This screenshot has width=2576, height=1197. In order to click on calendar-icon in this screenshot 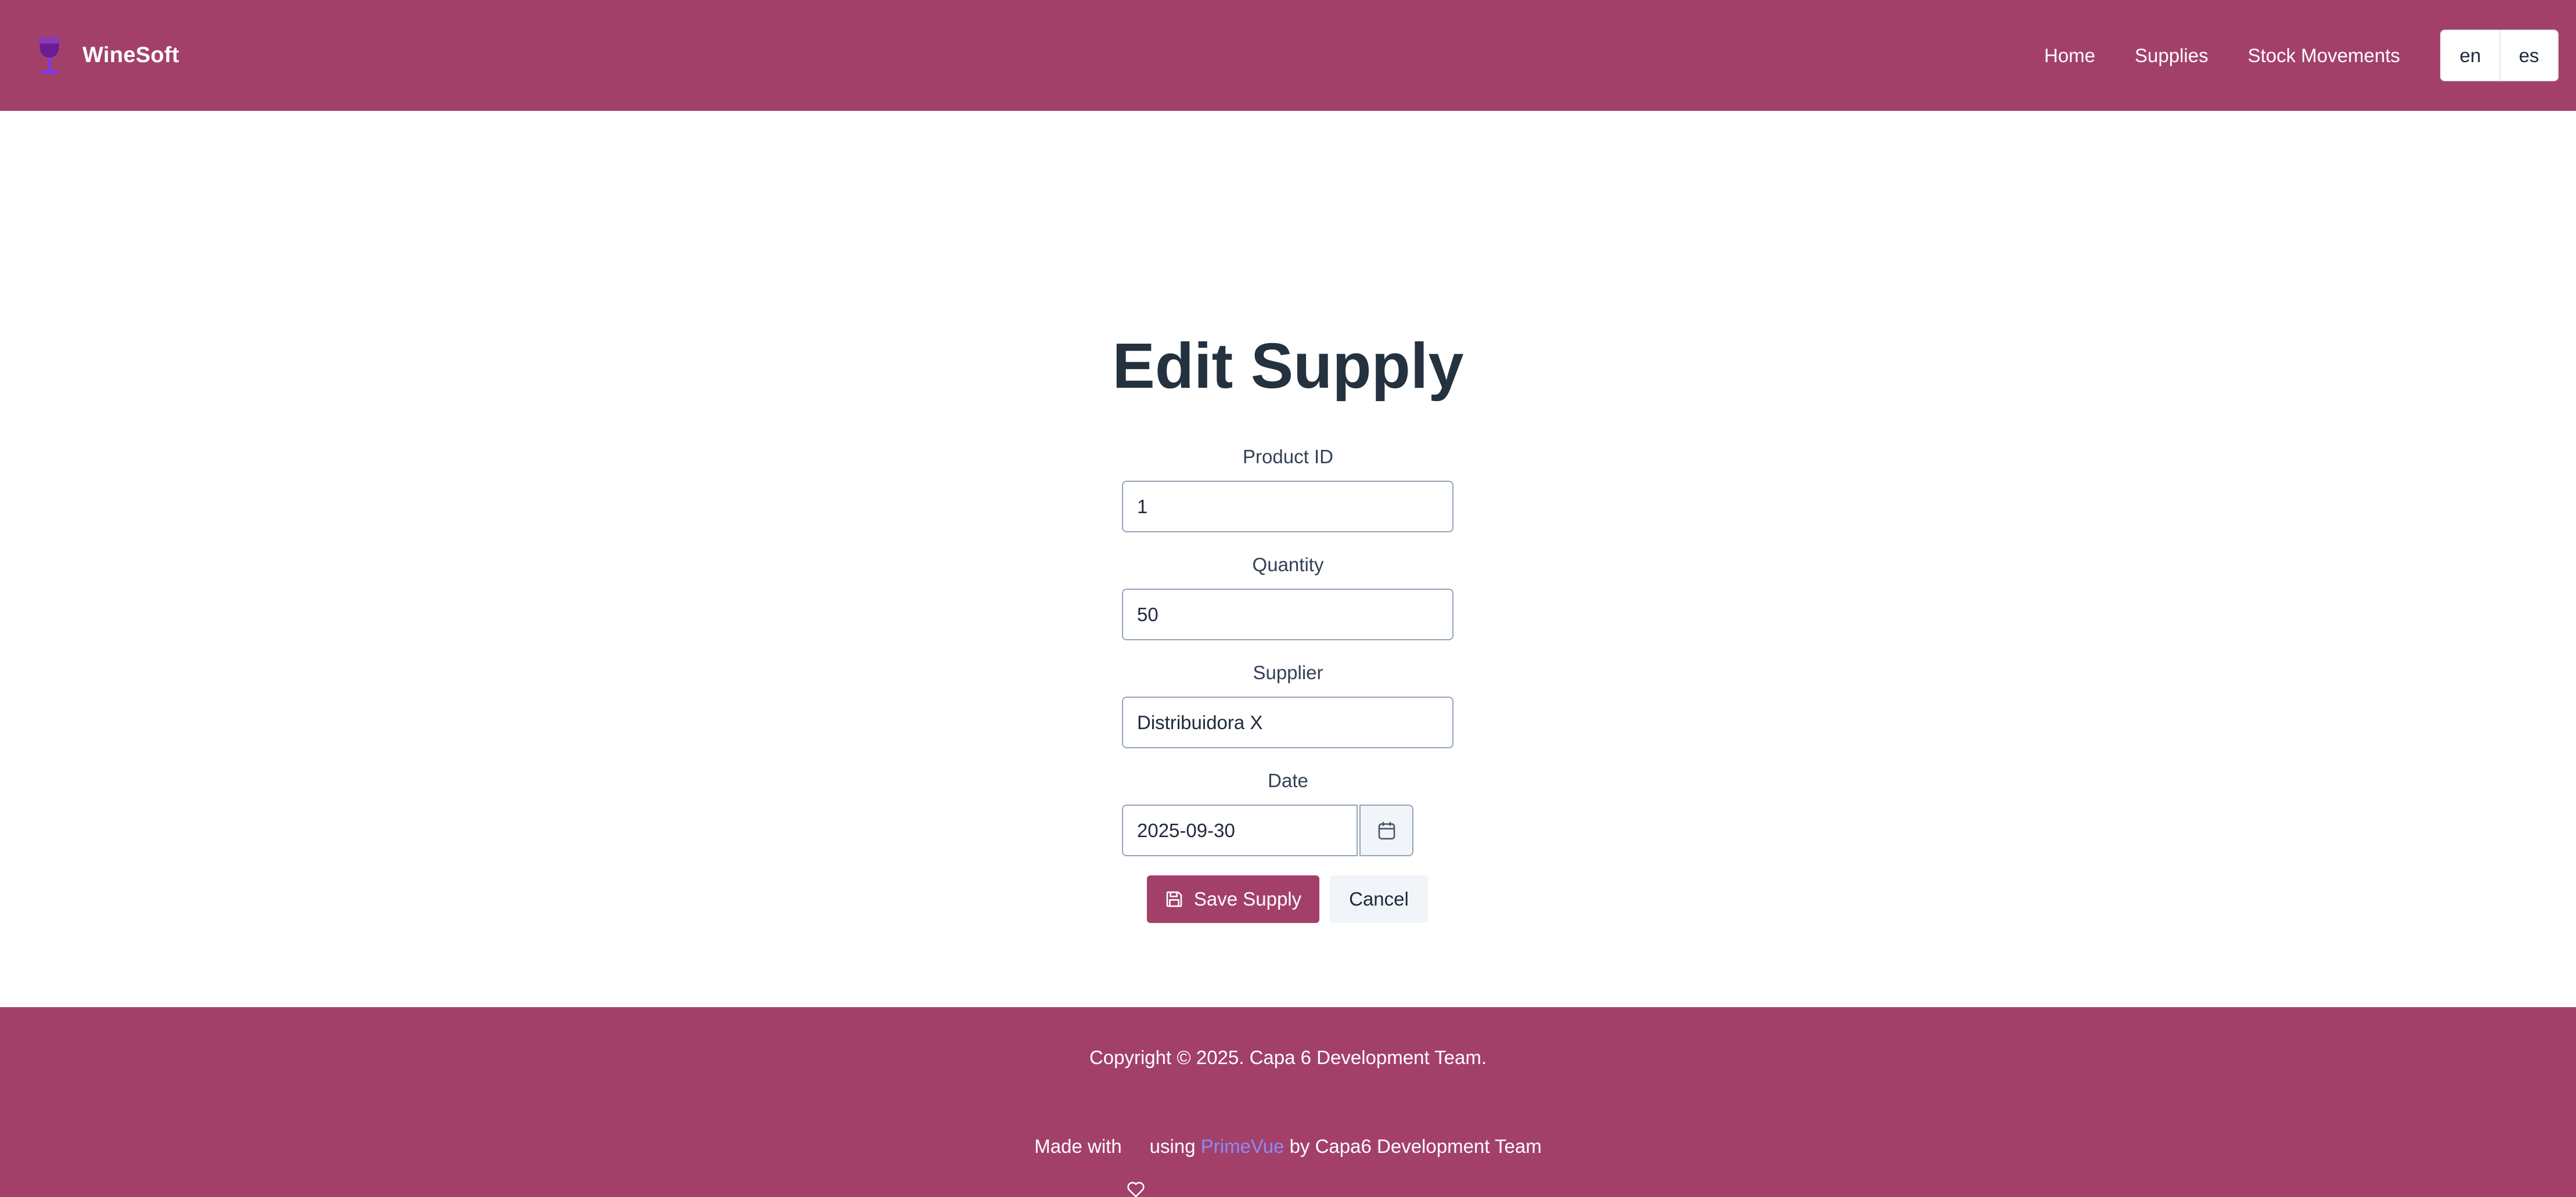, I will do `click(1386, 831)`.